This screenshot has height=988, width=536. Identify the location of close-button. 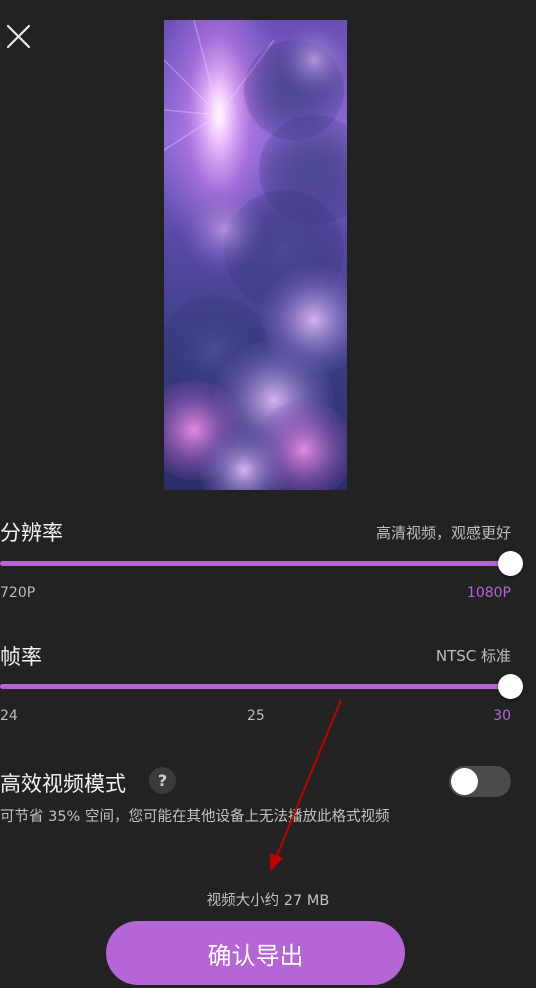
(18, 36).